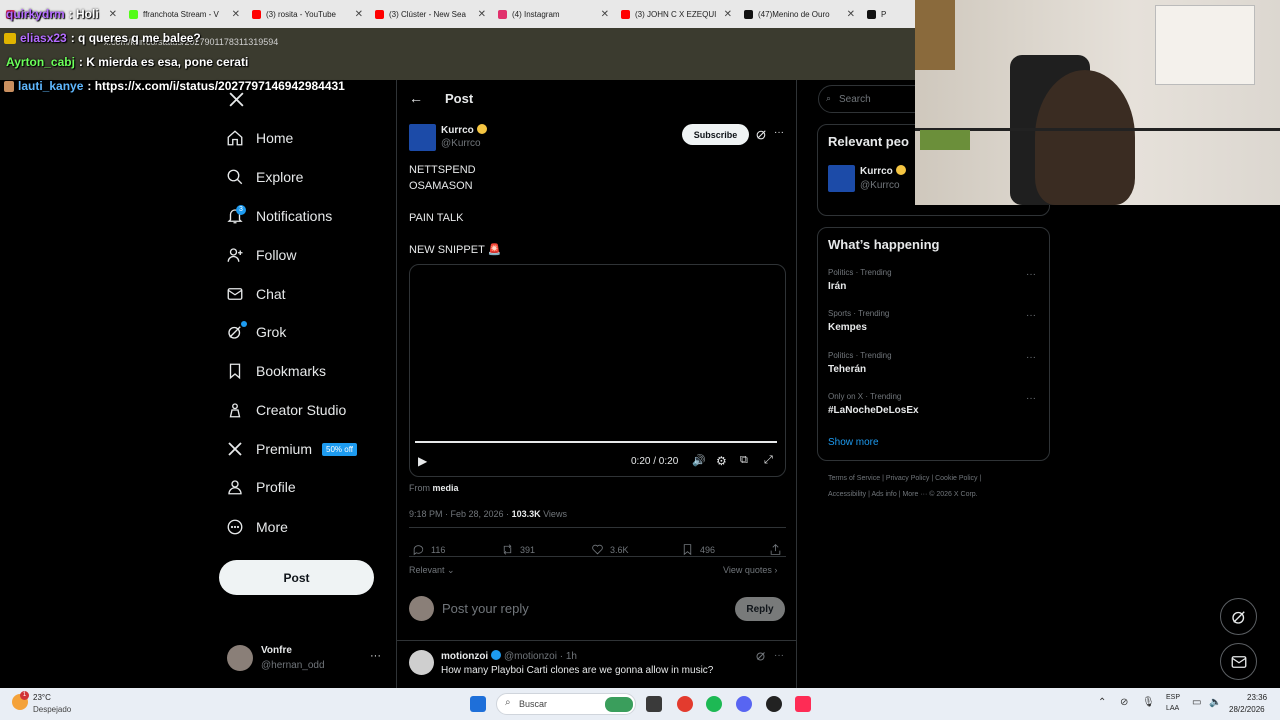 Image resolution: width=1280 pixels, height=720 pixels. Describe the element at coordinates (774, 704) in the screenshot. I see `obs-icon` at that location.